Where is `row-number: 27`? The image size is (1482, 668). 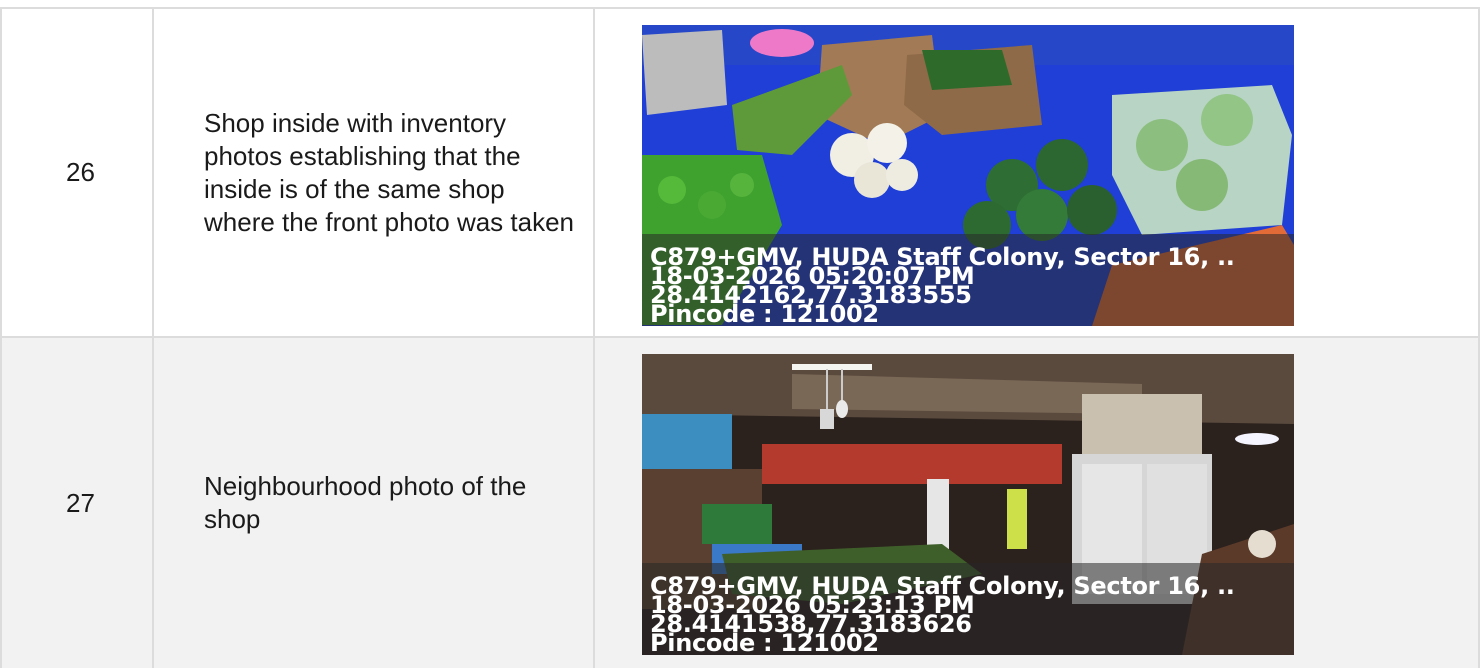 row-number: 27 is located at coordinates (78, 503).